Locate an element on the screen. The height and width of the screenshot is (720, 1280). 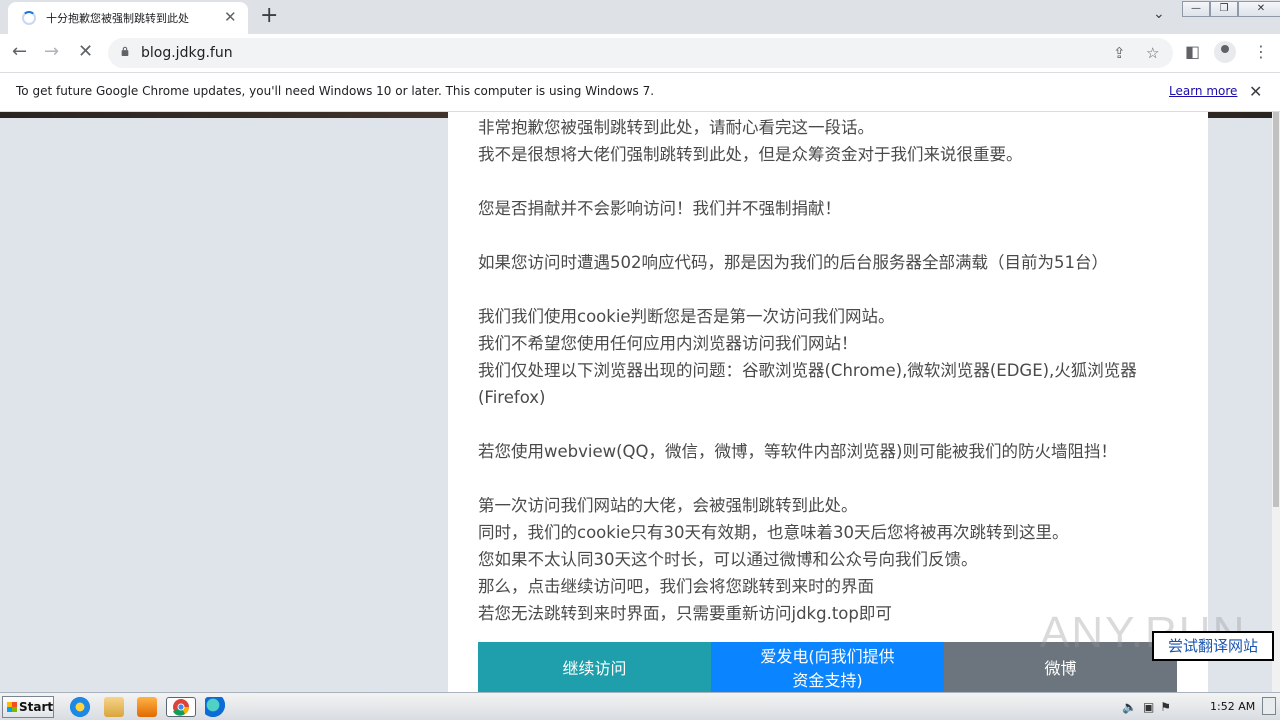
notice-line: 我们我们使用cookie判断您是否是第一次访问我们网站。 is located at coordinates (686, 316).